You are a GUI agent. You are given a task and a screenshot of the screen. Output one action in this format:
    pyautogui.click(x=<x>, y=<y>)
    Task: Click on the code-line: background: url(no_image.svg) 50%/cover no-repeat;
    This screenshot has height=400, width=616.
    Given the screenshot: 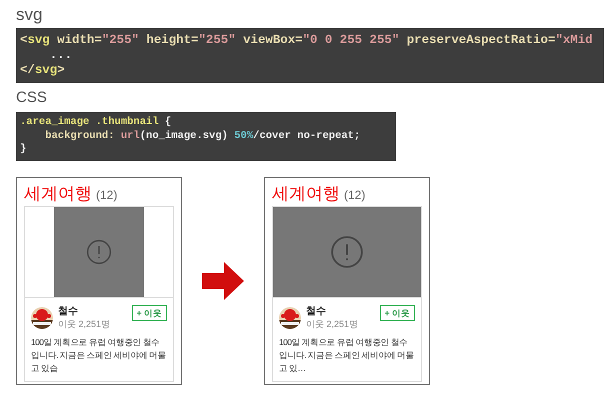 What is the action you would take?
    pyautogui.click(x=203, y=136)
    